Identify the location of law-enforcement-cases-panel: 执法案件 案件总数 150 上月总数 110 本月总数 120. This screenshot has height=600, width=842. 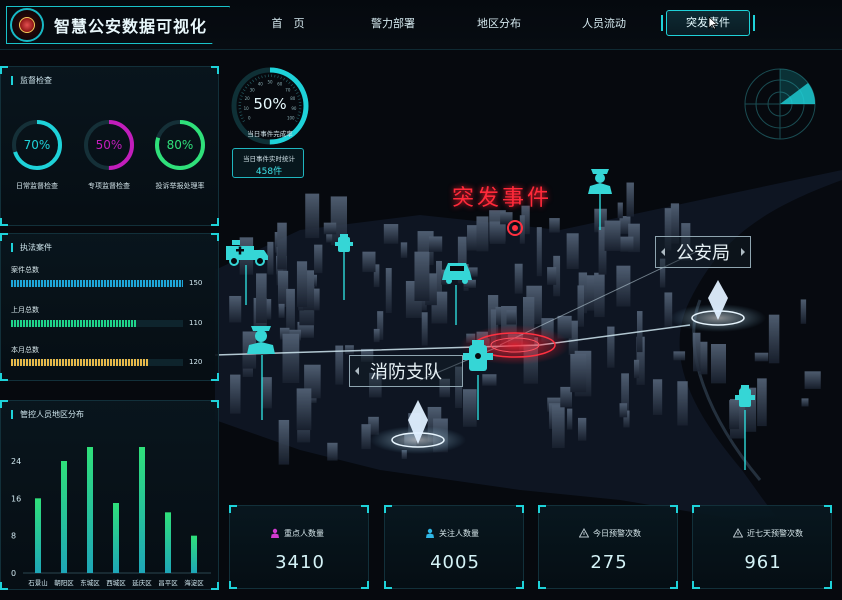
(109, 307).